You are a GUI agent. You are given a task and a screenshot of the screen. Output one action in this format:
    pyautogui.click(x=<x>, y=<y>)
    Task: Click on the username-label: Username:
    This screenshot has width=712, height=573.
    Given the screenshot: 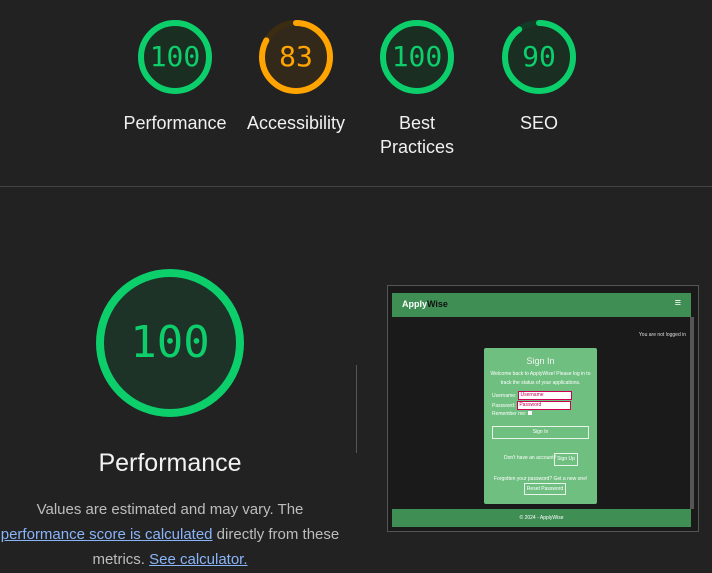 What is the action you would take?
    pyautogui.click(x=504, y=395)
    